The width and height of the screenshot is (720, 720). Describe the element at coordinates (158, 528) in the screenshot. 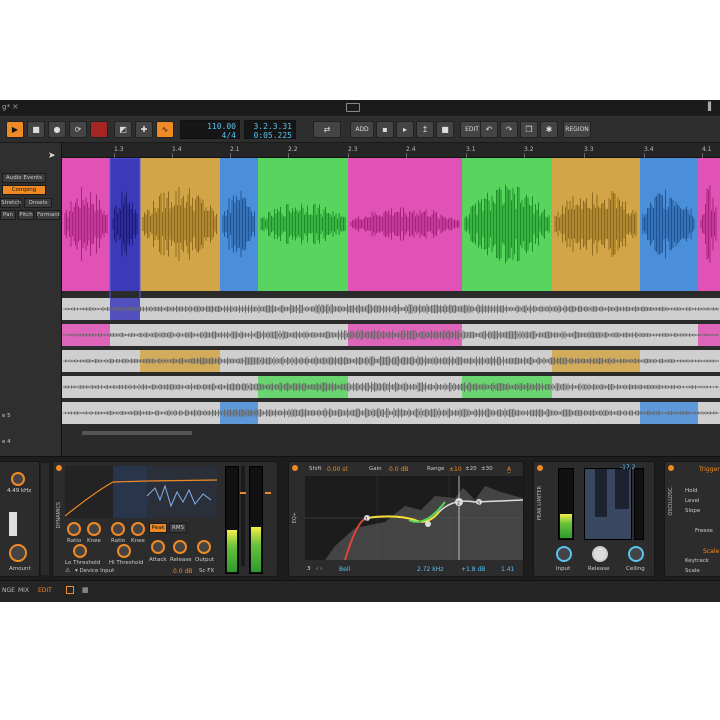

I see `peak-button: Peak` at that location.